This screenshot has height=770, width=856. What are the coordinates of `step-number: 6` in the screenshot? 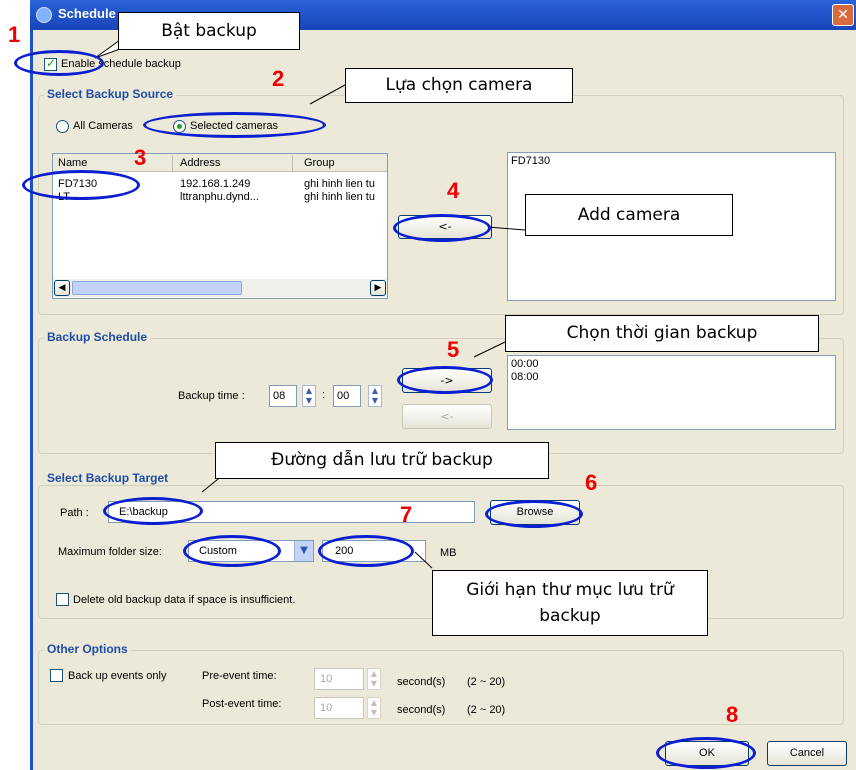 It's located at (591, 482).